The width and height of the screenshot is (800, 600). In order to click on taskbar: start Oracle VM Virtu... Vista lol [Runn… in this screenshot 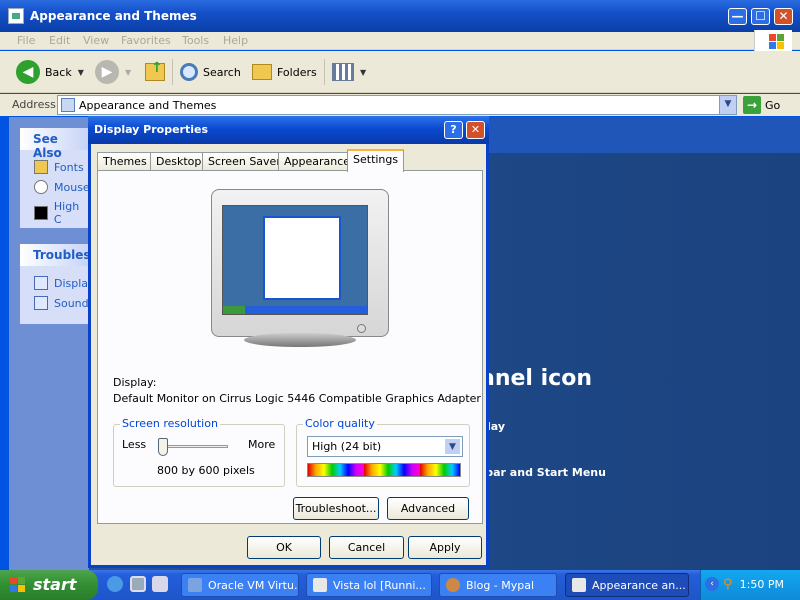, I will do `click(400, 585)`.